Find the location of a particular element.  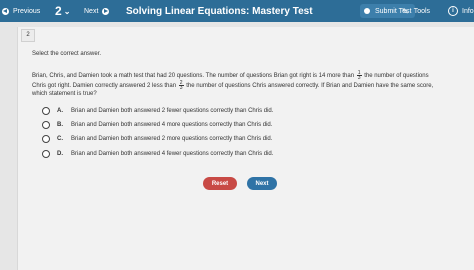

radio-button-c is located at coordinates (46, 138).